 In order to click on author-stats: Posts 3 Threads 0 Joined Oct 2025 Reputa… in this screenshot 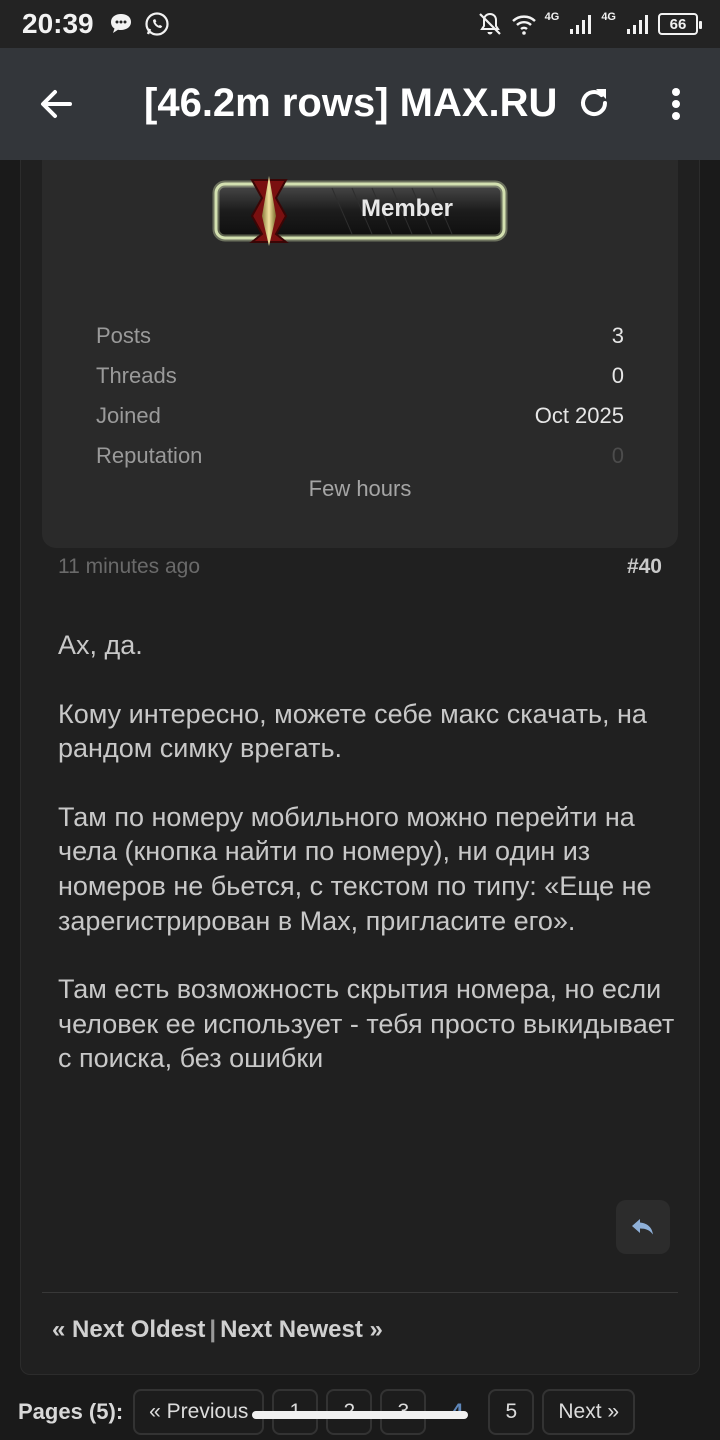, I will do `click(360, 396)`.